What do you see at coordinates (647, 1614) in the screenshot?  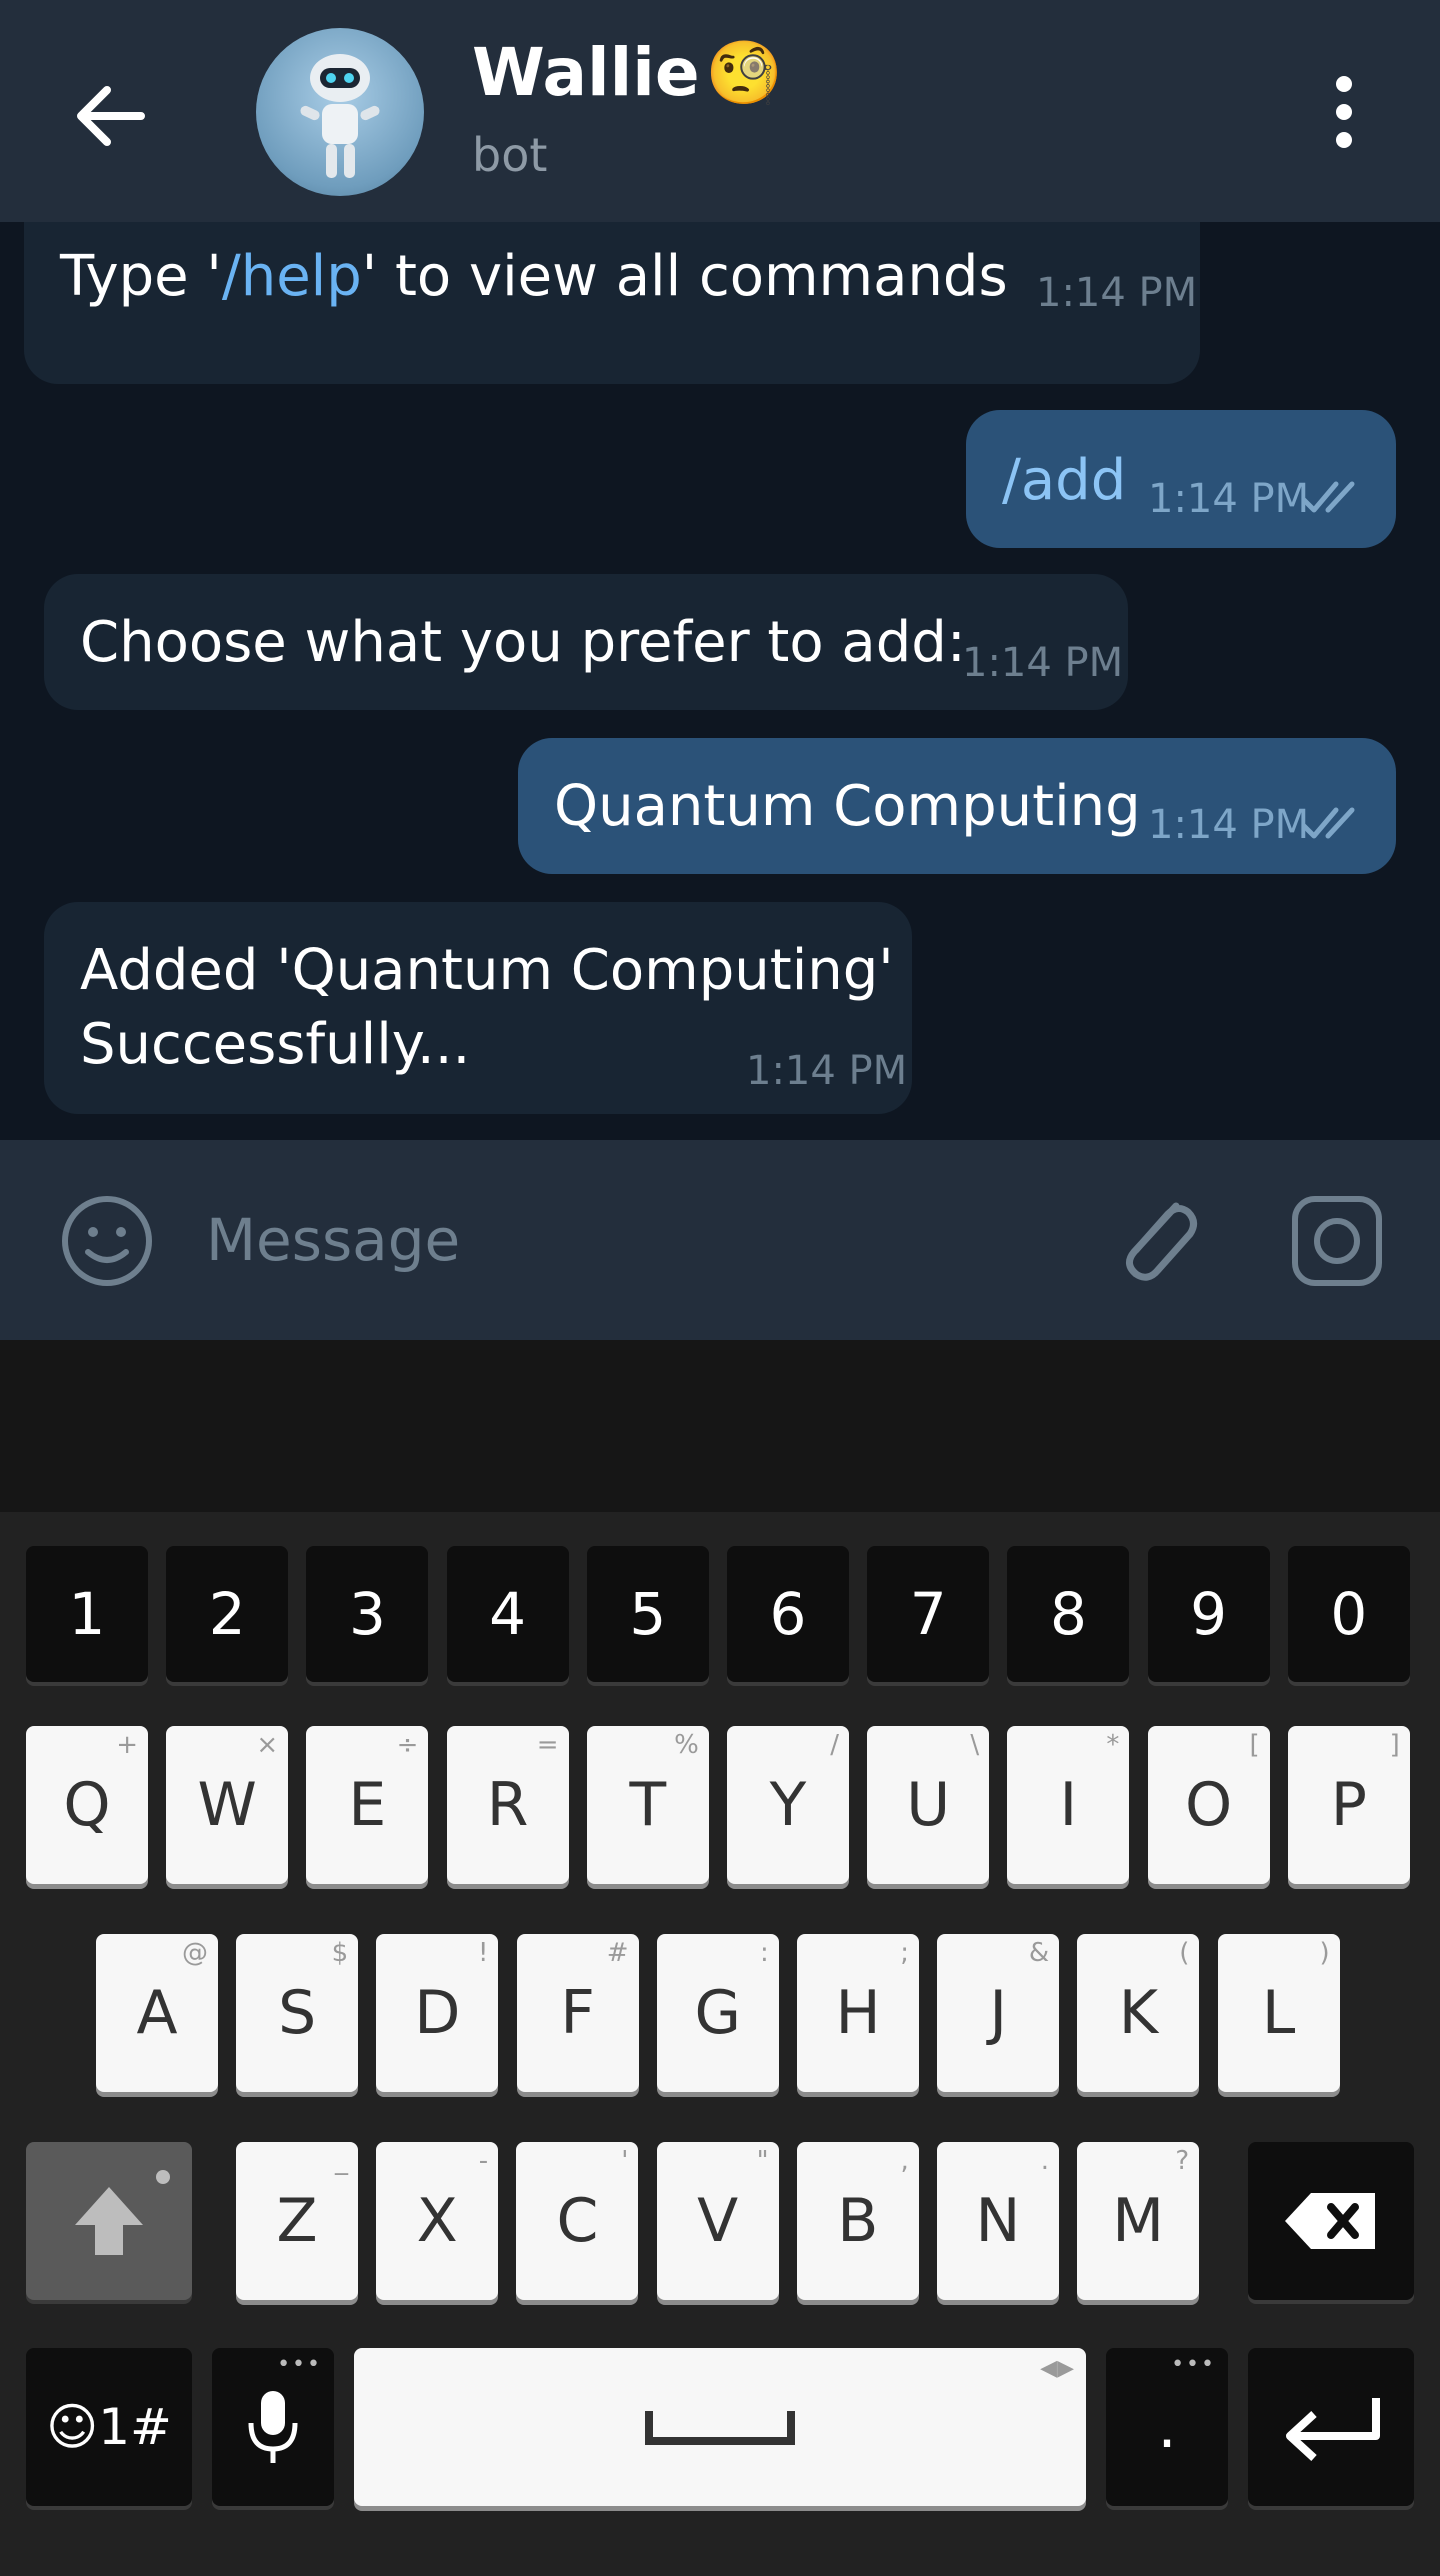 I see `key-5: 5` at bounding box center [647, 1614].